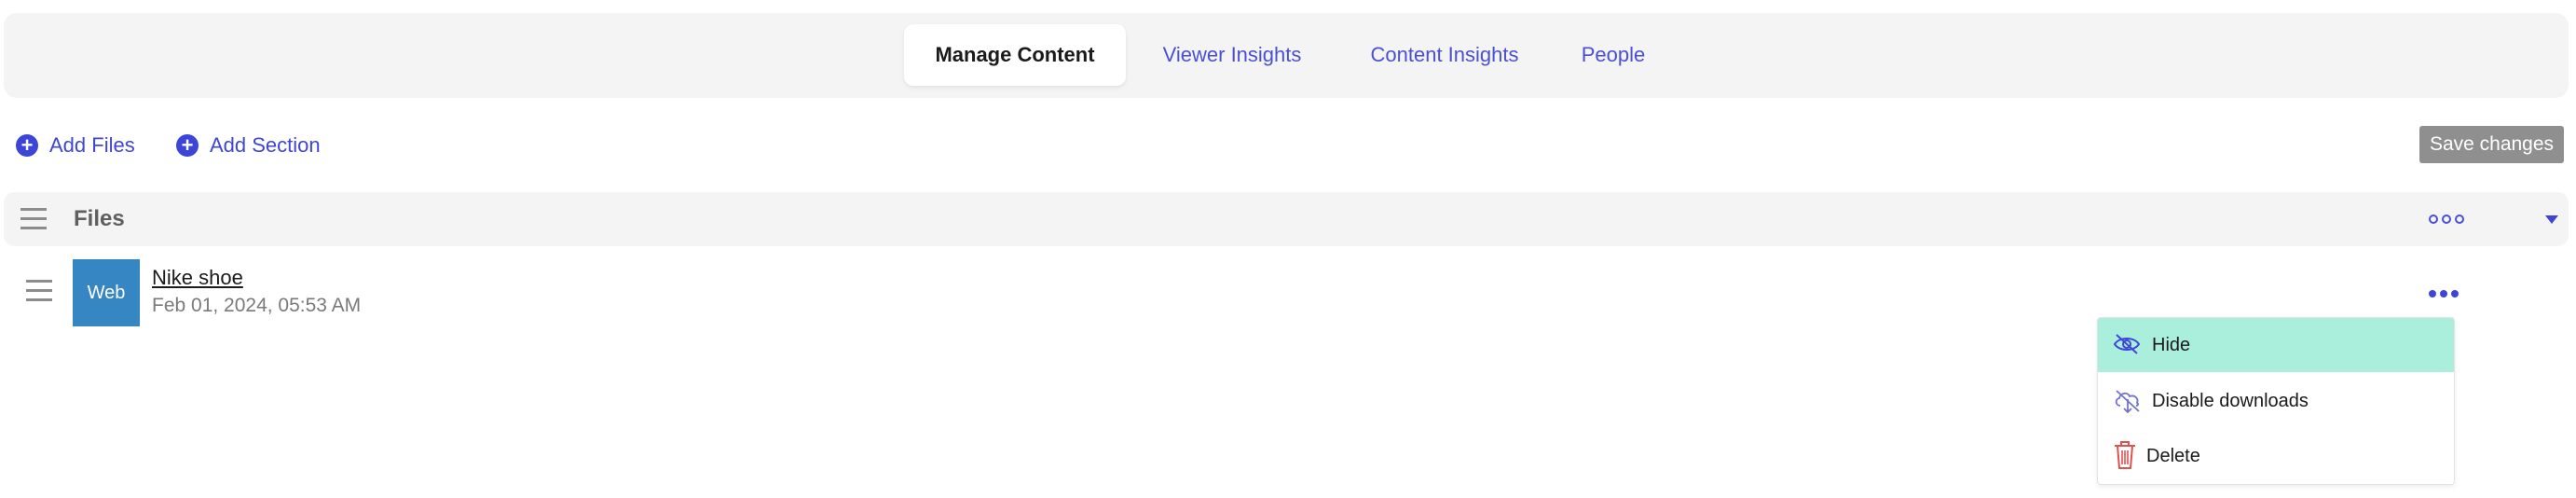  What do you see at coordinates (2276, 345) in the screenshot?
I see `menu-item-hide: Hide` at bounding box center [2276, 345].